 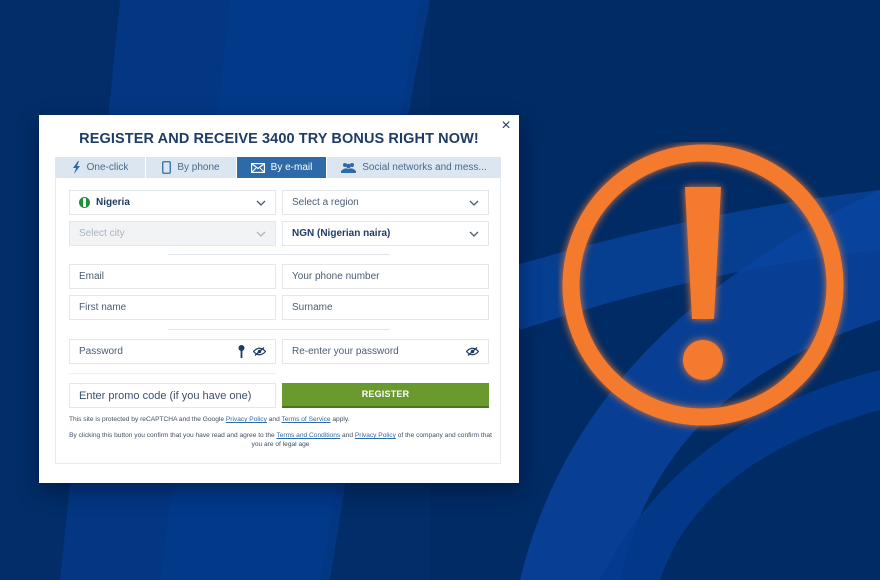 I want to click on tab-label: By phone, so click(x=198, y=167).